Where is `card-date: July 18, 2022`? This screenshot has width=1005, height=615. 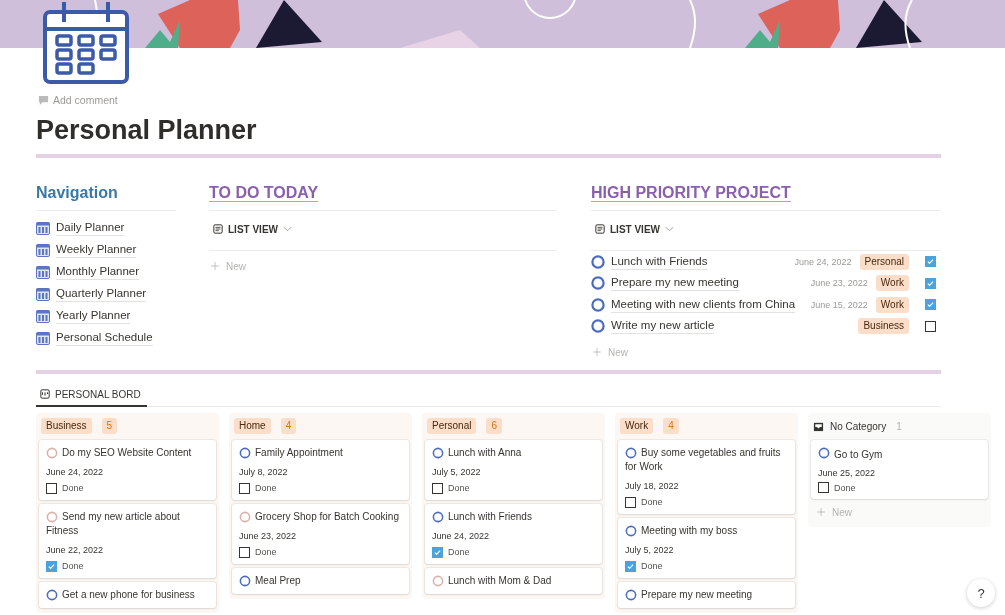 card-date: July 18, 2022 is located at coordinates (652, 486).